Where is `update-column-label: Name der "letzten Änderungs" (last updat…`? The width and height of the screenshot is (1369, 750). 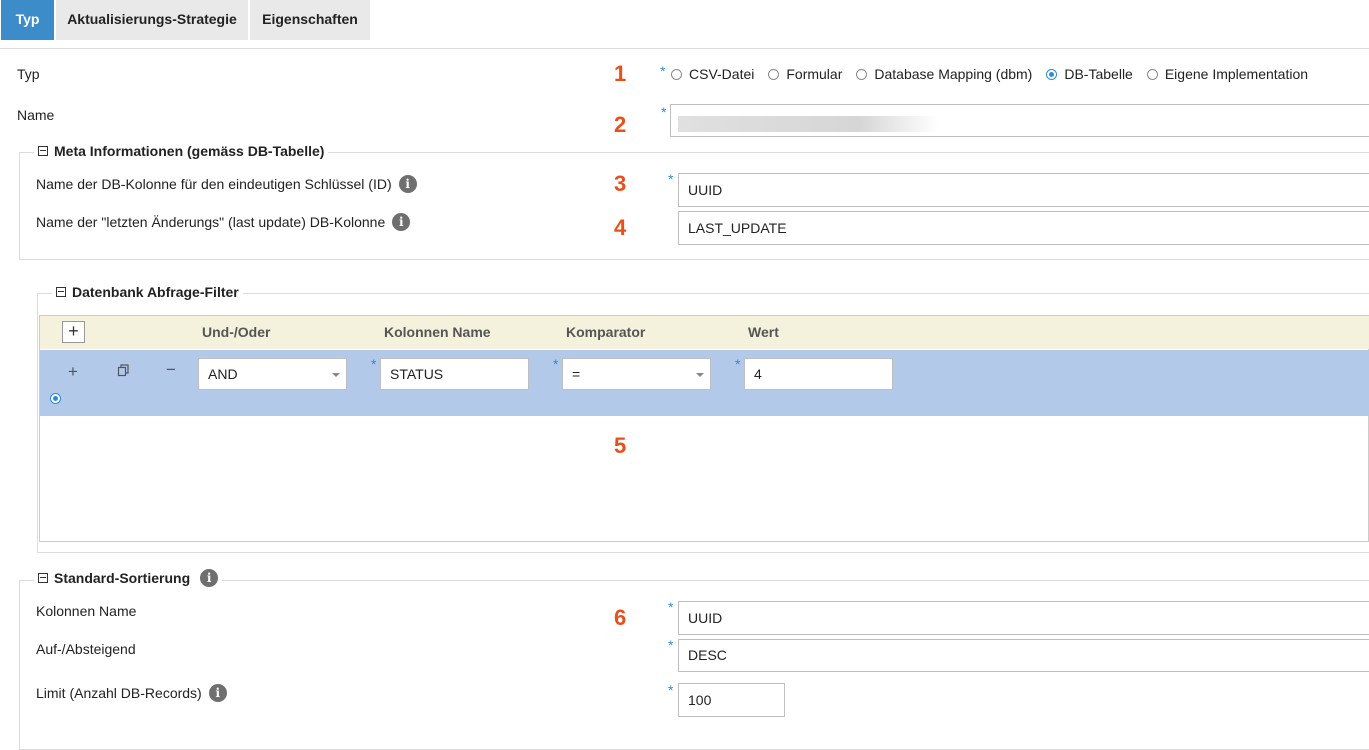
update-column-label: Name der "letzten Änderungs" (last updat… is located at coordinates (211, 222).